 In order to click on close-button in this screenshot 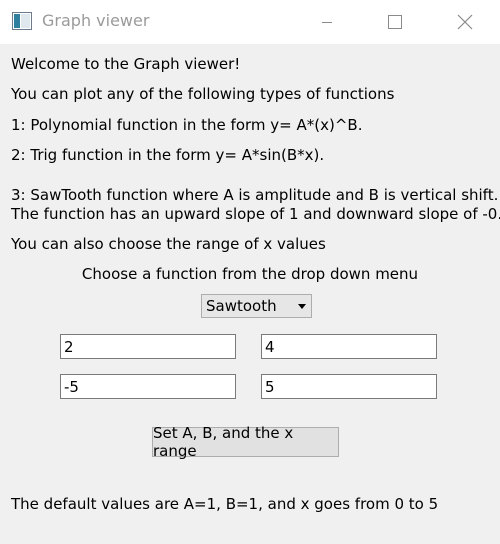, I will do `click(465, 22)`.